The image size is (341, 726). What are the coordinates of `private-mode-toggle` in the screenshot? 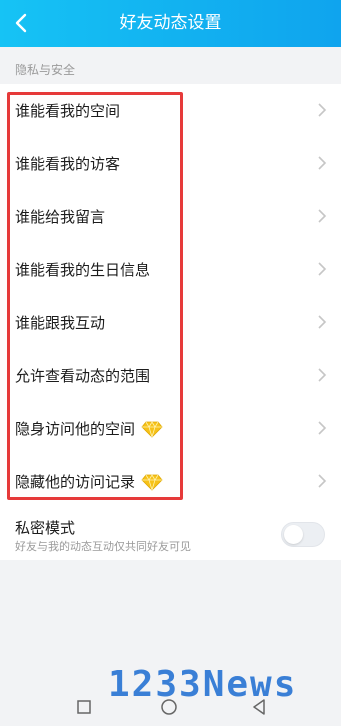 It's located at (303, 534).